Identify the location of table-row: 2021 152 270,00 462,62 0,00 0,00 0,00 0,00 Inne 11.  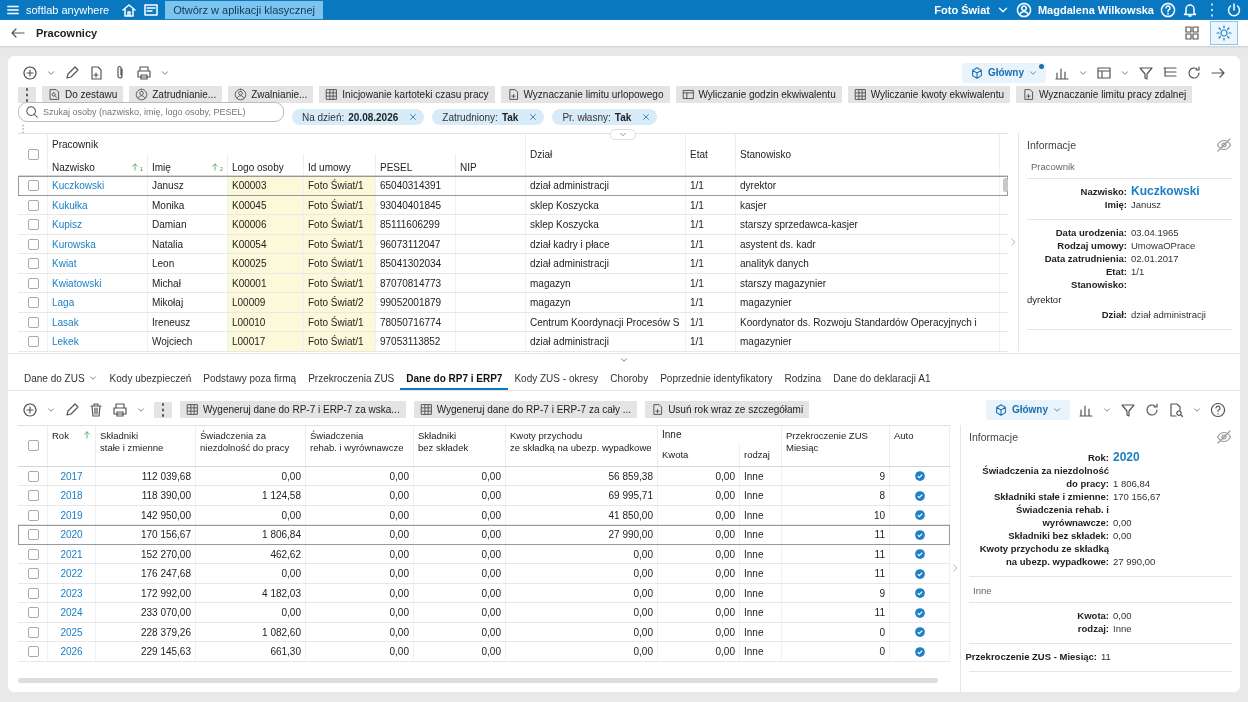
(484, 554).